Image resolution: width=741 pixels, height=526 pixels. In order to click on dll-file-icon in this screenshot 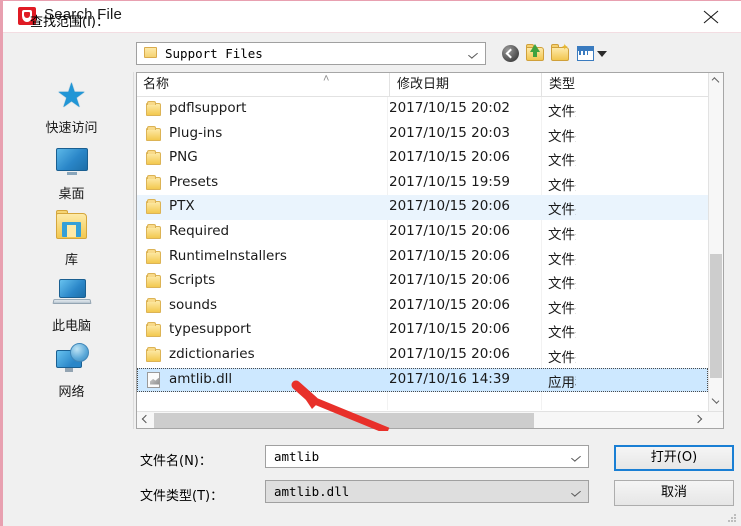, I will do `click(154, 379)`.